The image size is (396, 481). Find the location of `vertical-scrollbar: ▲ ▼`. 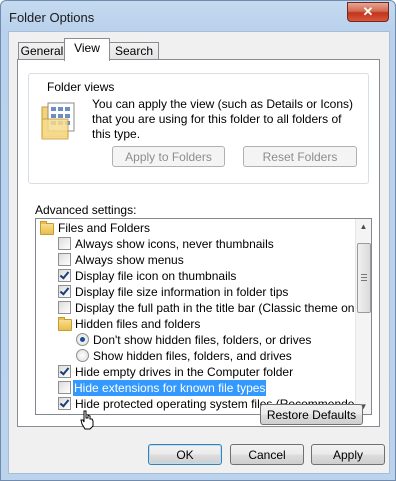

vertical-scrollbar: ▲ ▼ is located at coordinates (363, 316).